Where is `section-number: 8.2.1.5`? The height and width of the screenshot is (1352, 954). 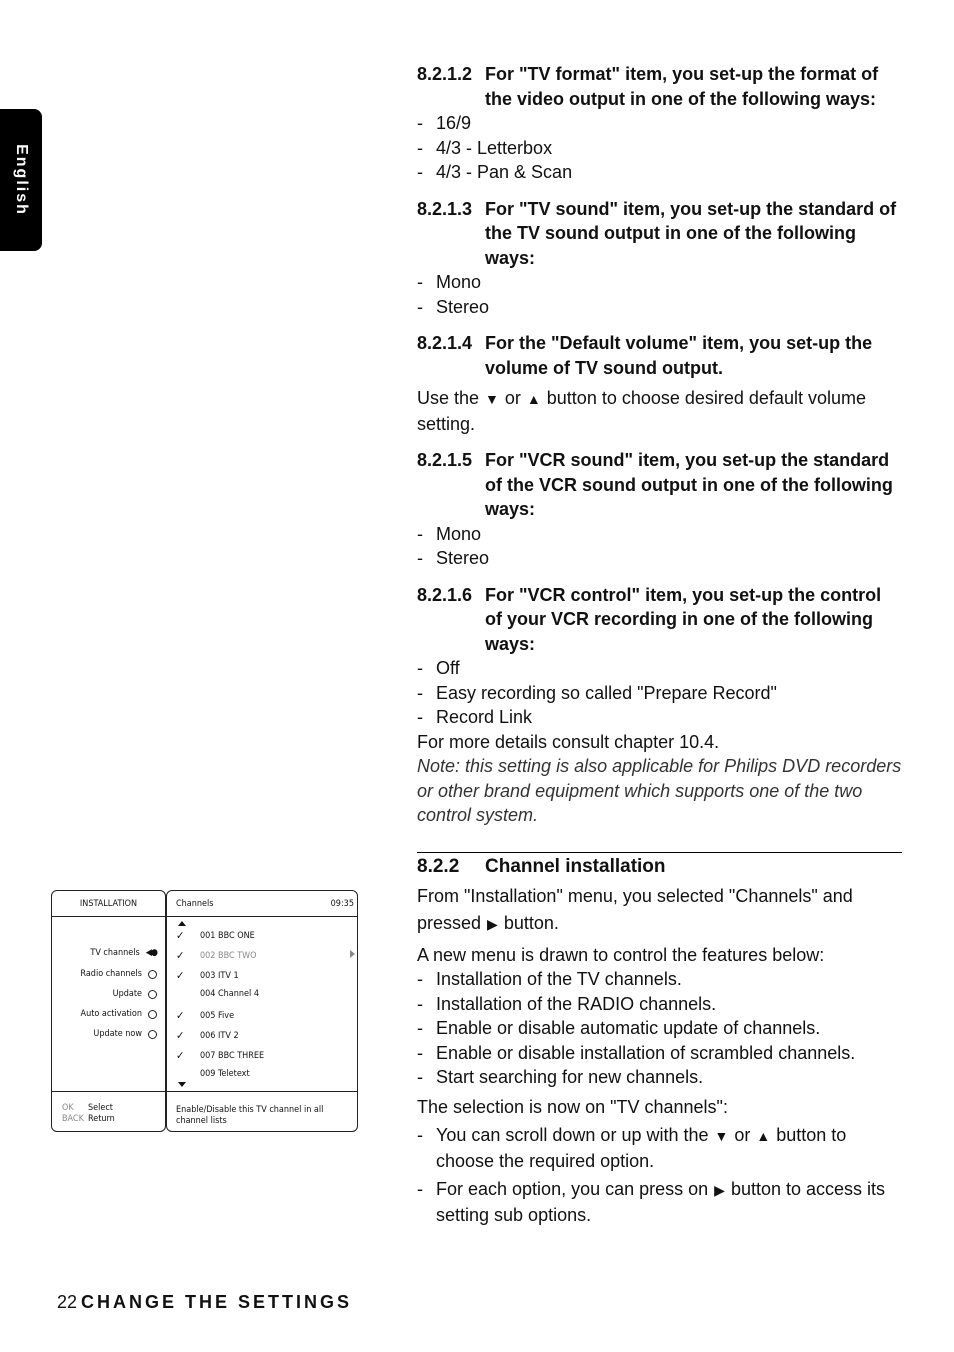
section-number: 8.2.1.5 is located at coordinates (445, 460).